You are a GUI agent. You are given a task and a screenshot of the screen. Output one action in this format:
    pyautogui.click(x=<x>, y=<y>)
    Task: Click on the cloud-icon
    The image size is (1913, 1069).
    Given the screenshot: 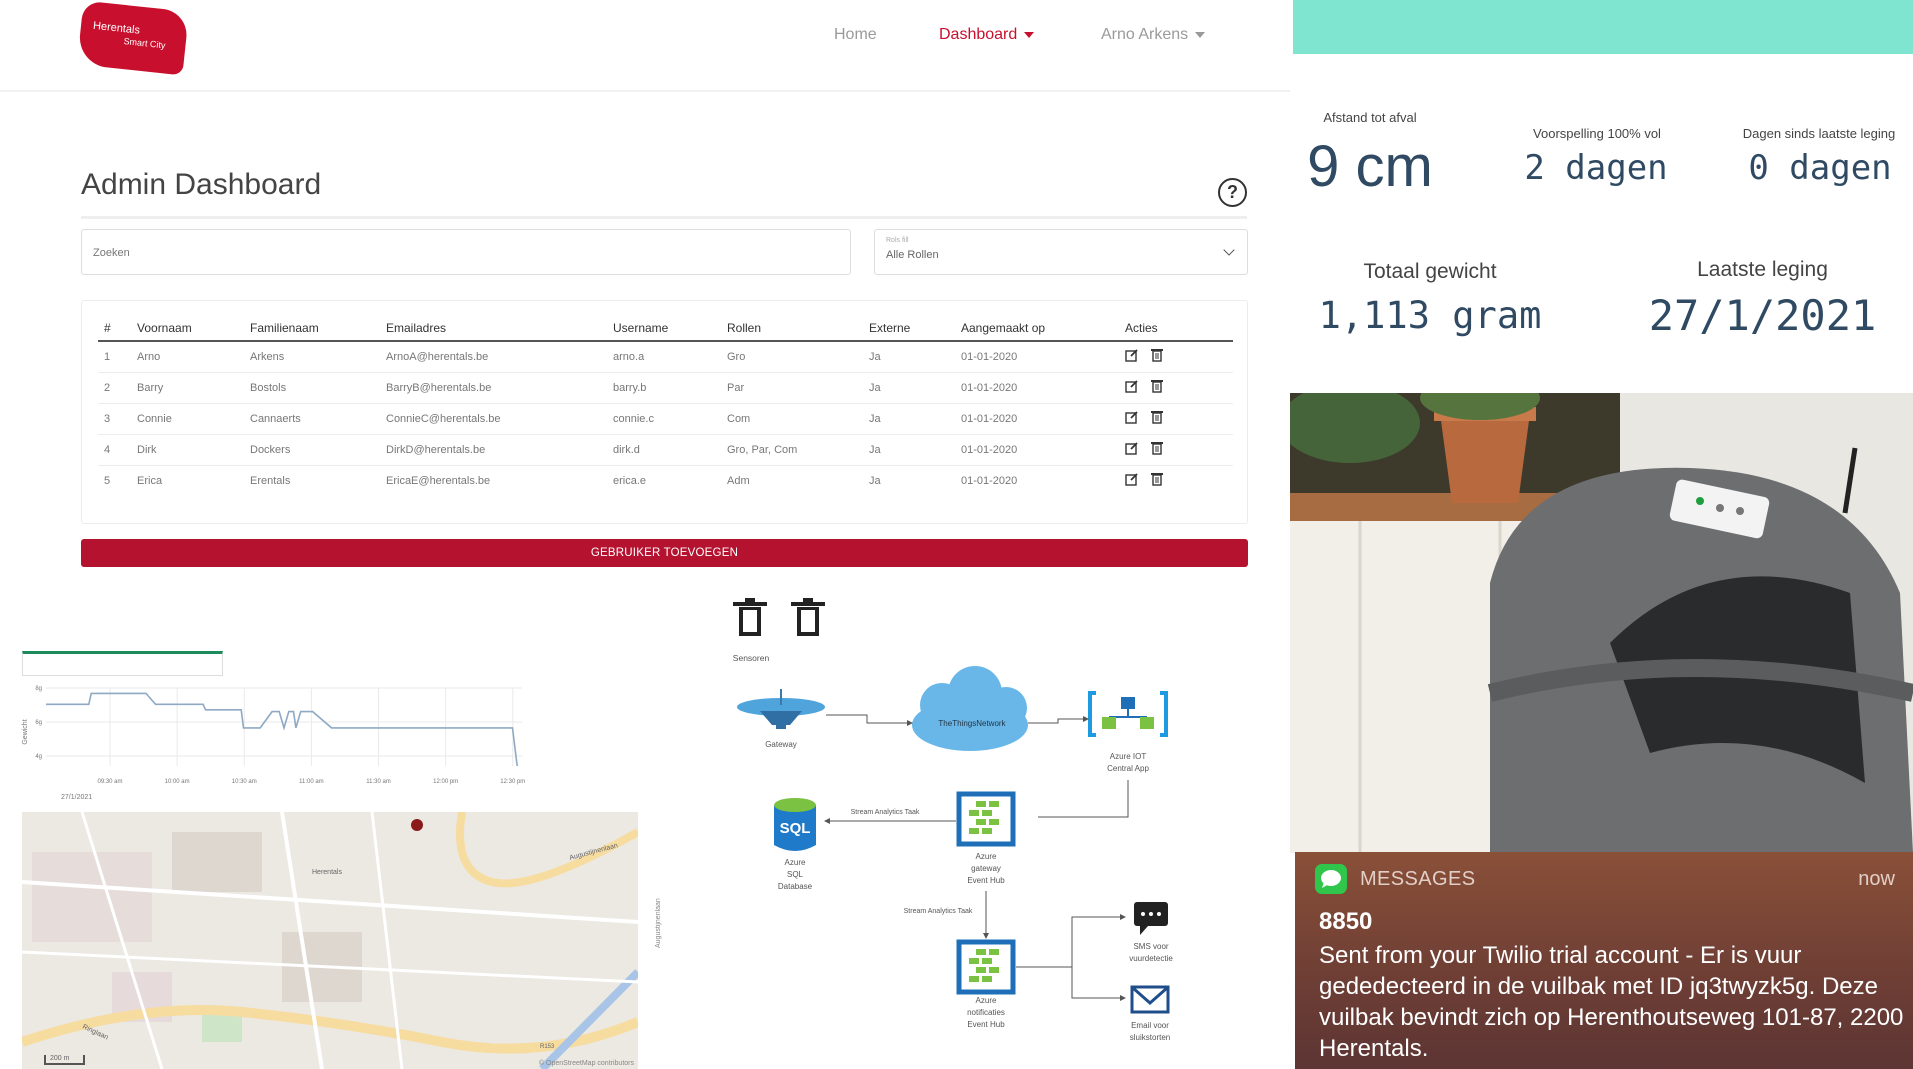 What is the action you would take?
    pyautogui.click(x=970, y=708)
    